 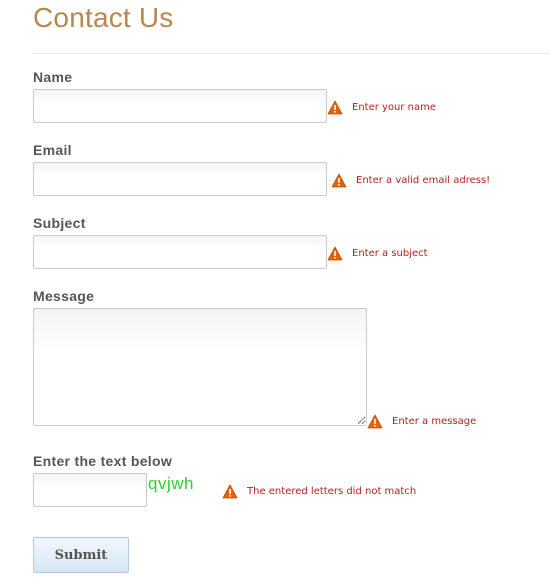 What do you see at coordinates (434, 421) in the screenshot?
I see `message-error-text: Enter a message` at bounding box center [434, 421].